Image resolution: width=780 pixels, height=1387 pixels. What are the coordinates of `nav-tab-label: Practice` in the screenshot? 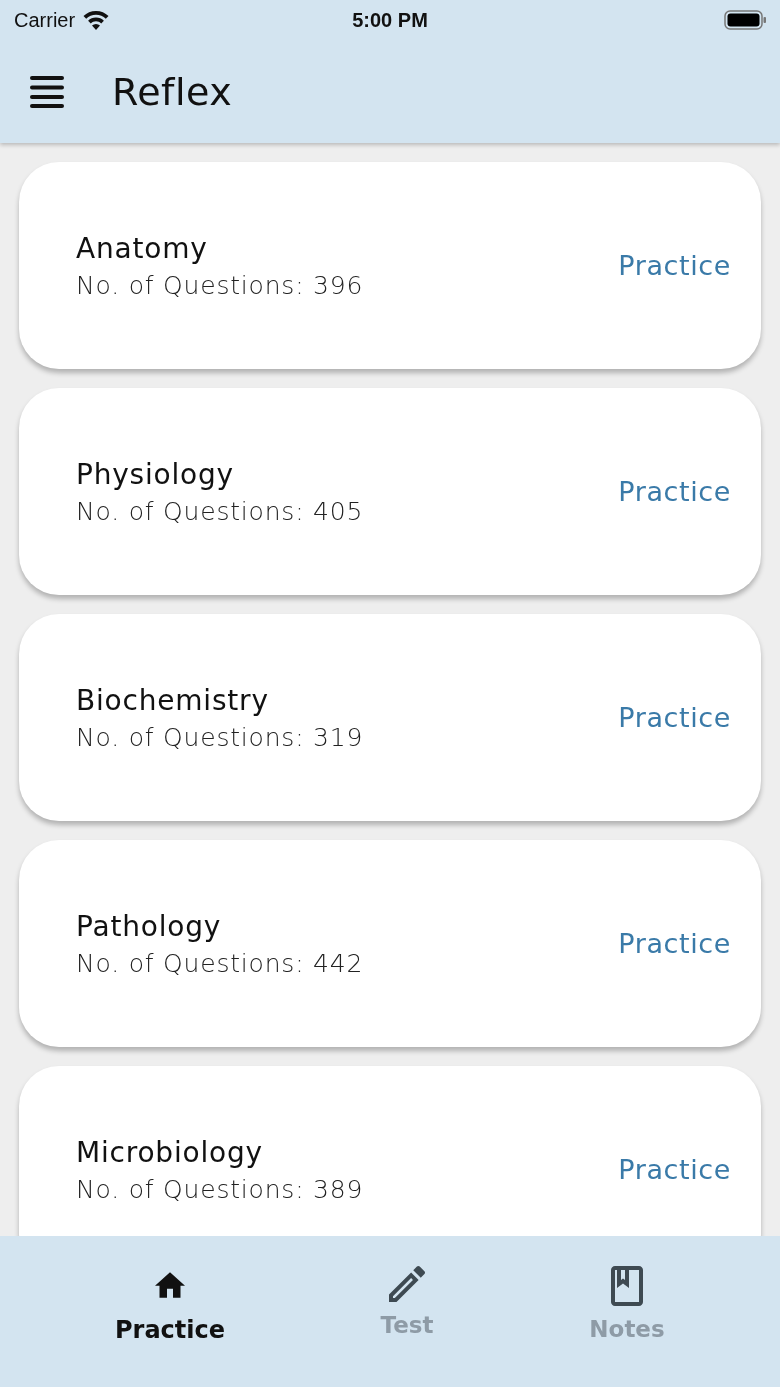 It's located at (170, 1330).